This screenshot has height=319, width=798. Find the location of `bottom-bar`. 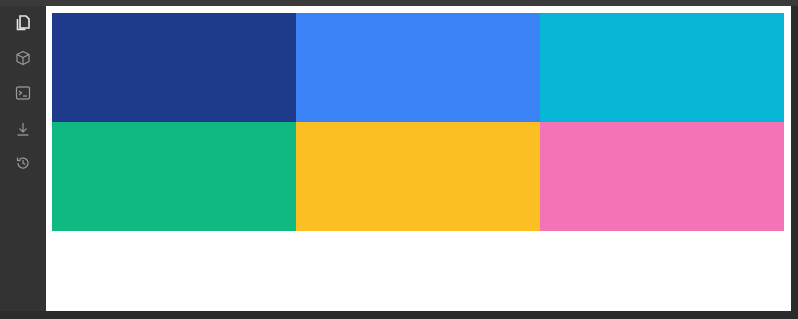

bottom-bar is located at coordinates (399, 315).